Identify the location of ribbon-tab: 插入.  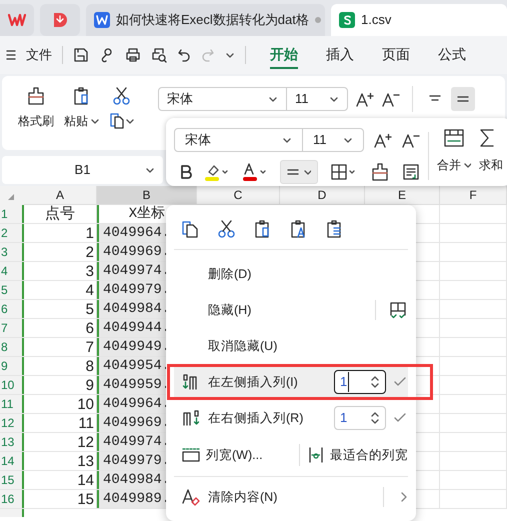
(340, 55).